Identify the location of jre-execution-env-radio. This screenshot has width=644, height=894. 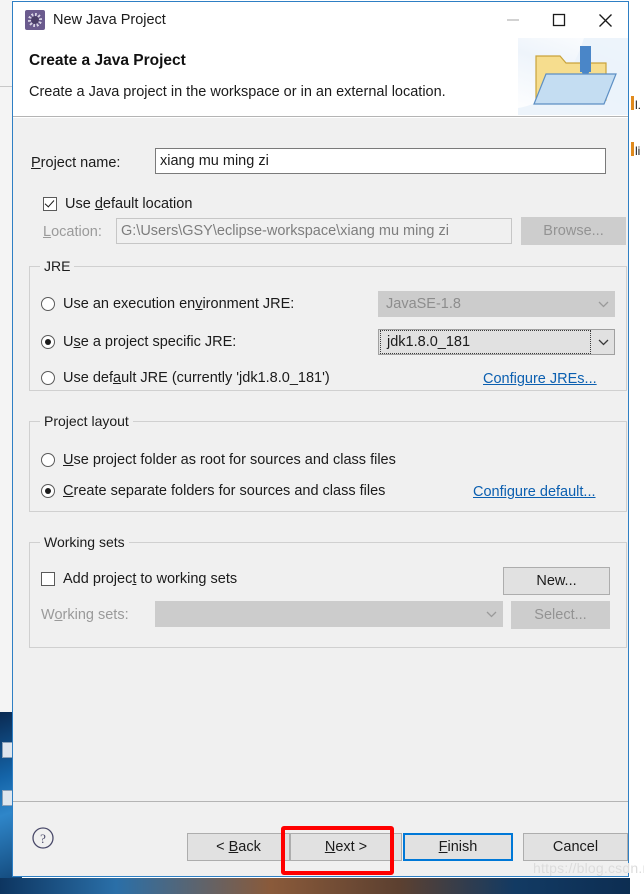
(48, 304).